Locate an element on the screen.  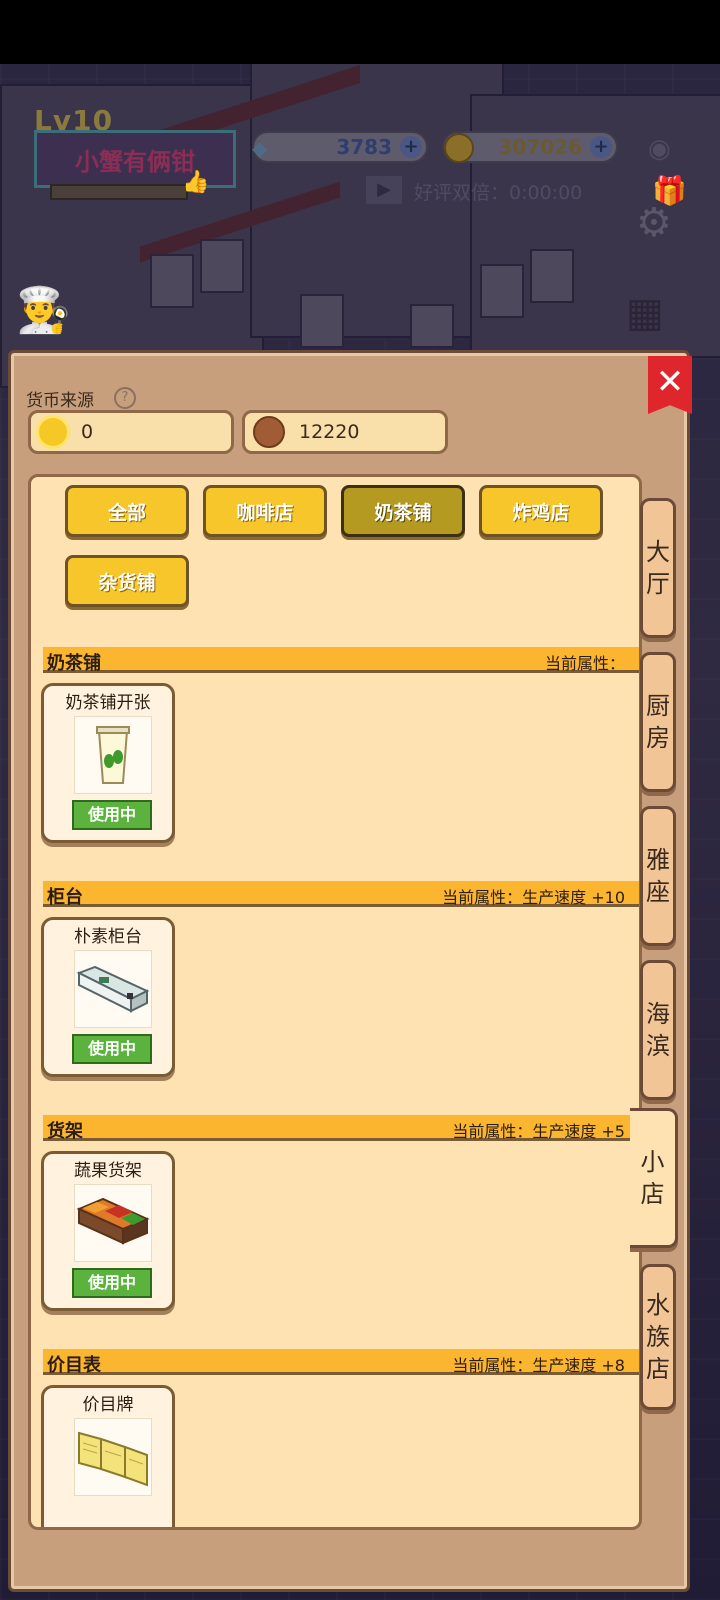
reputation-bar is located at coordinates (119, 192).